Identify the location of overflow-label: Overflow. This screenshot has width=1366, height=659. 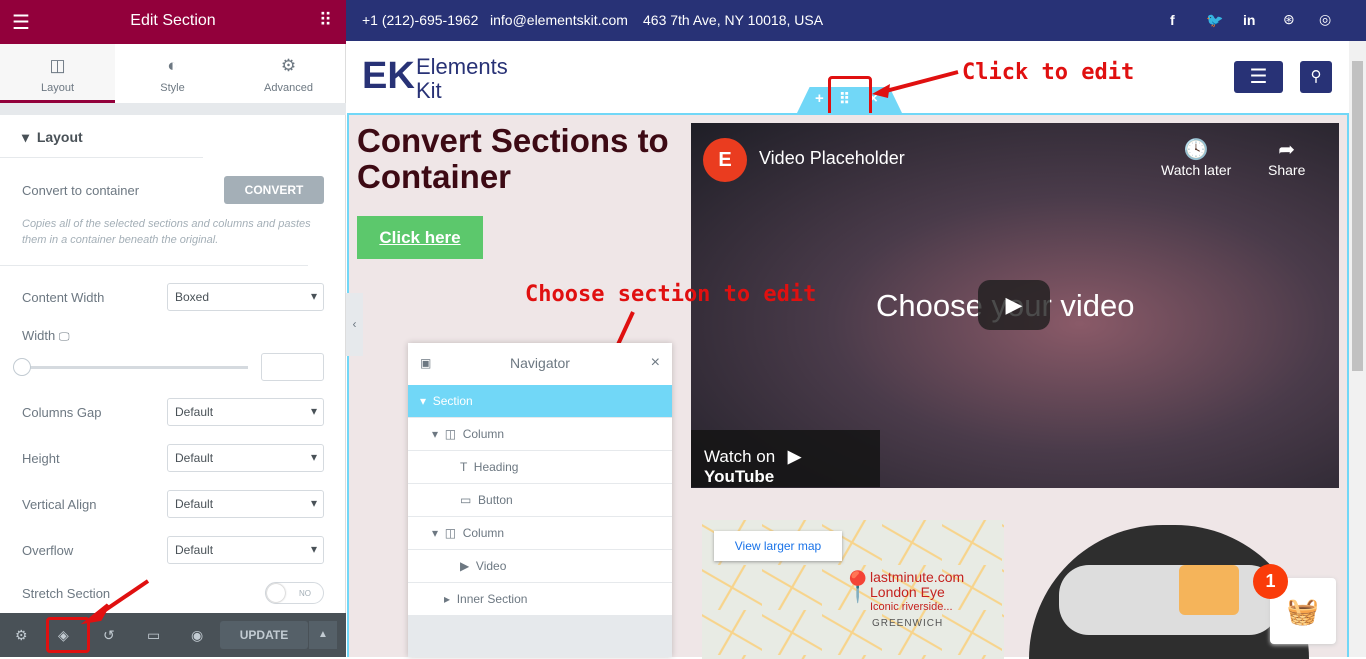
(48, 550).